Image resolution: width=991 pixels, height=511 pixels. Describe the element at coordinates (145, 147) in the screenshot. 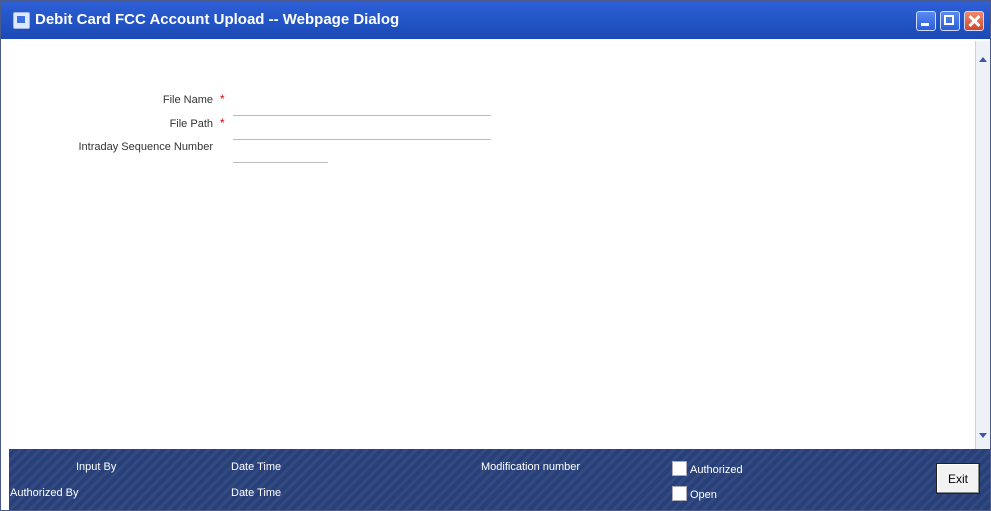

I see `intraday-sequence-label: Intraday Sequence Number` at that location.